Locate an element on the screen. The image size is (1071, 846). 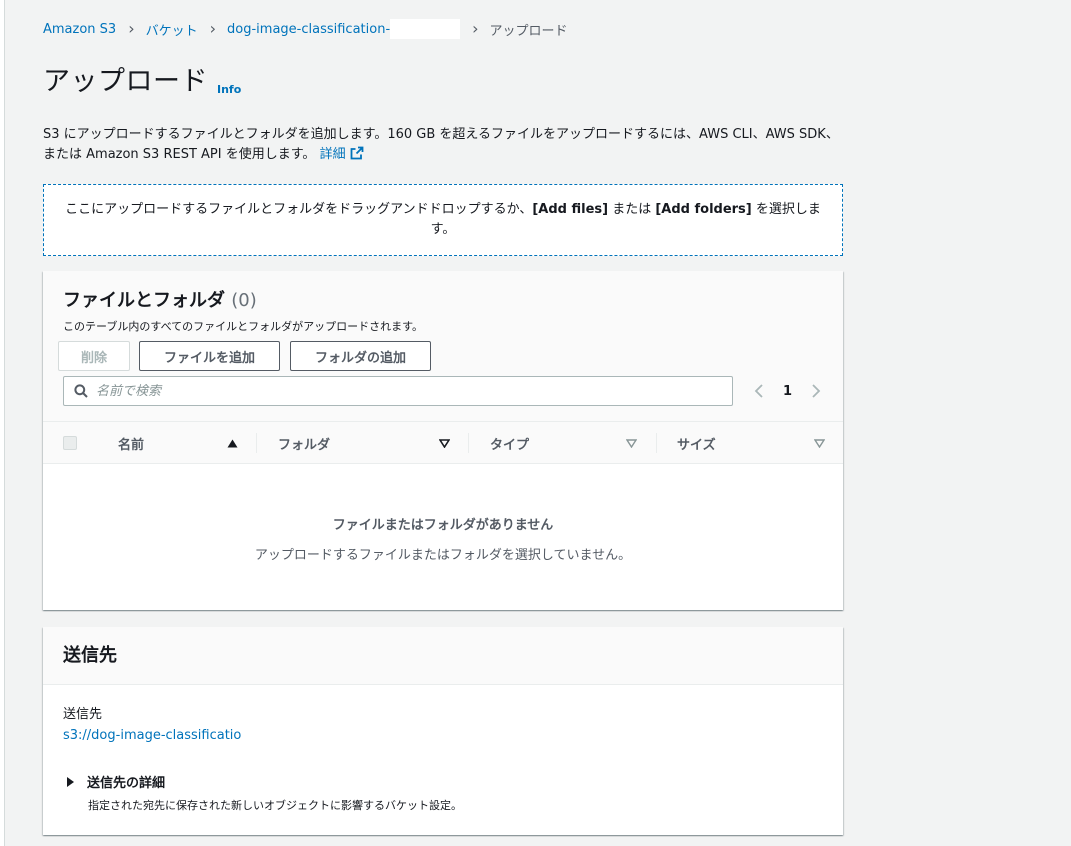
files-panel-subtitle: このテーブル内のすべてのファイルとフォルダがアップロードされます。 is located at coordinates (243, 326).